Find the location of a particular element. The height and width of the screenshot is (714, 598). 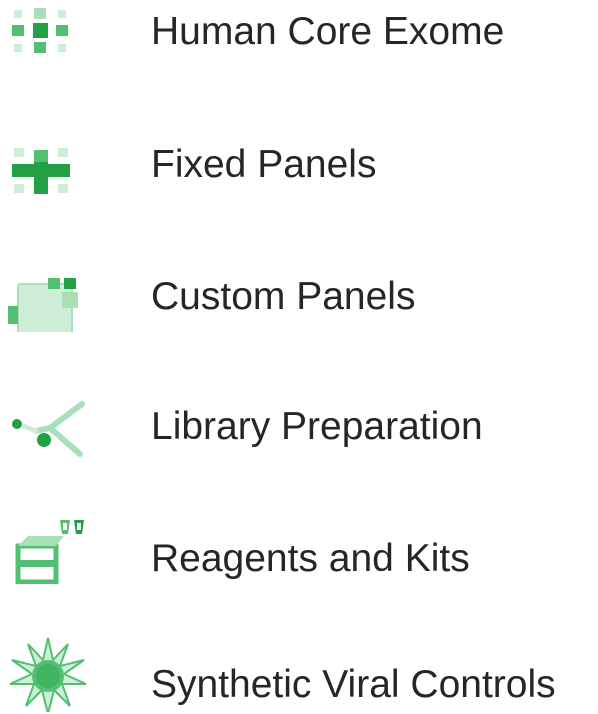

menu-item-custom-panels: Custom Panels is located at coordinates (299, 294).